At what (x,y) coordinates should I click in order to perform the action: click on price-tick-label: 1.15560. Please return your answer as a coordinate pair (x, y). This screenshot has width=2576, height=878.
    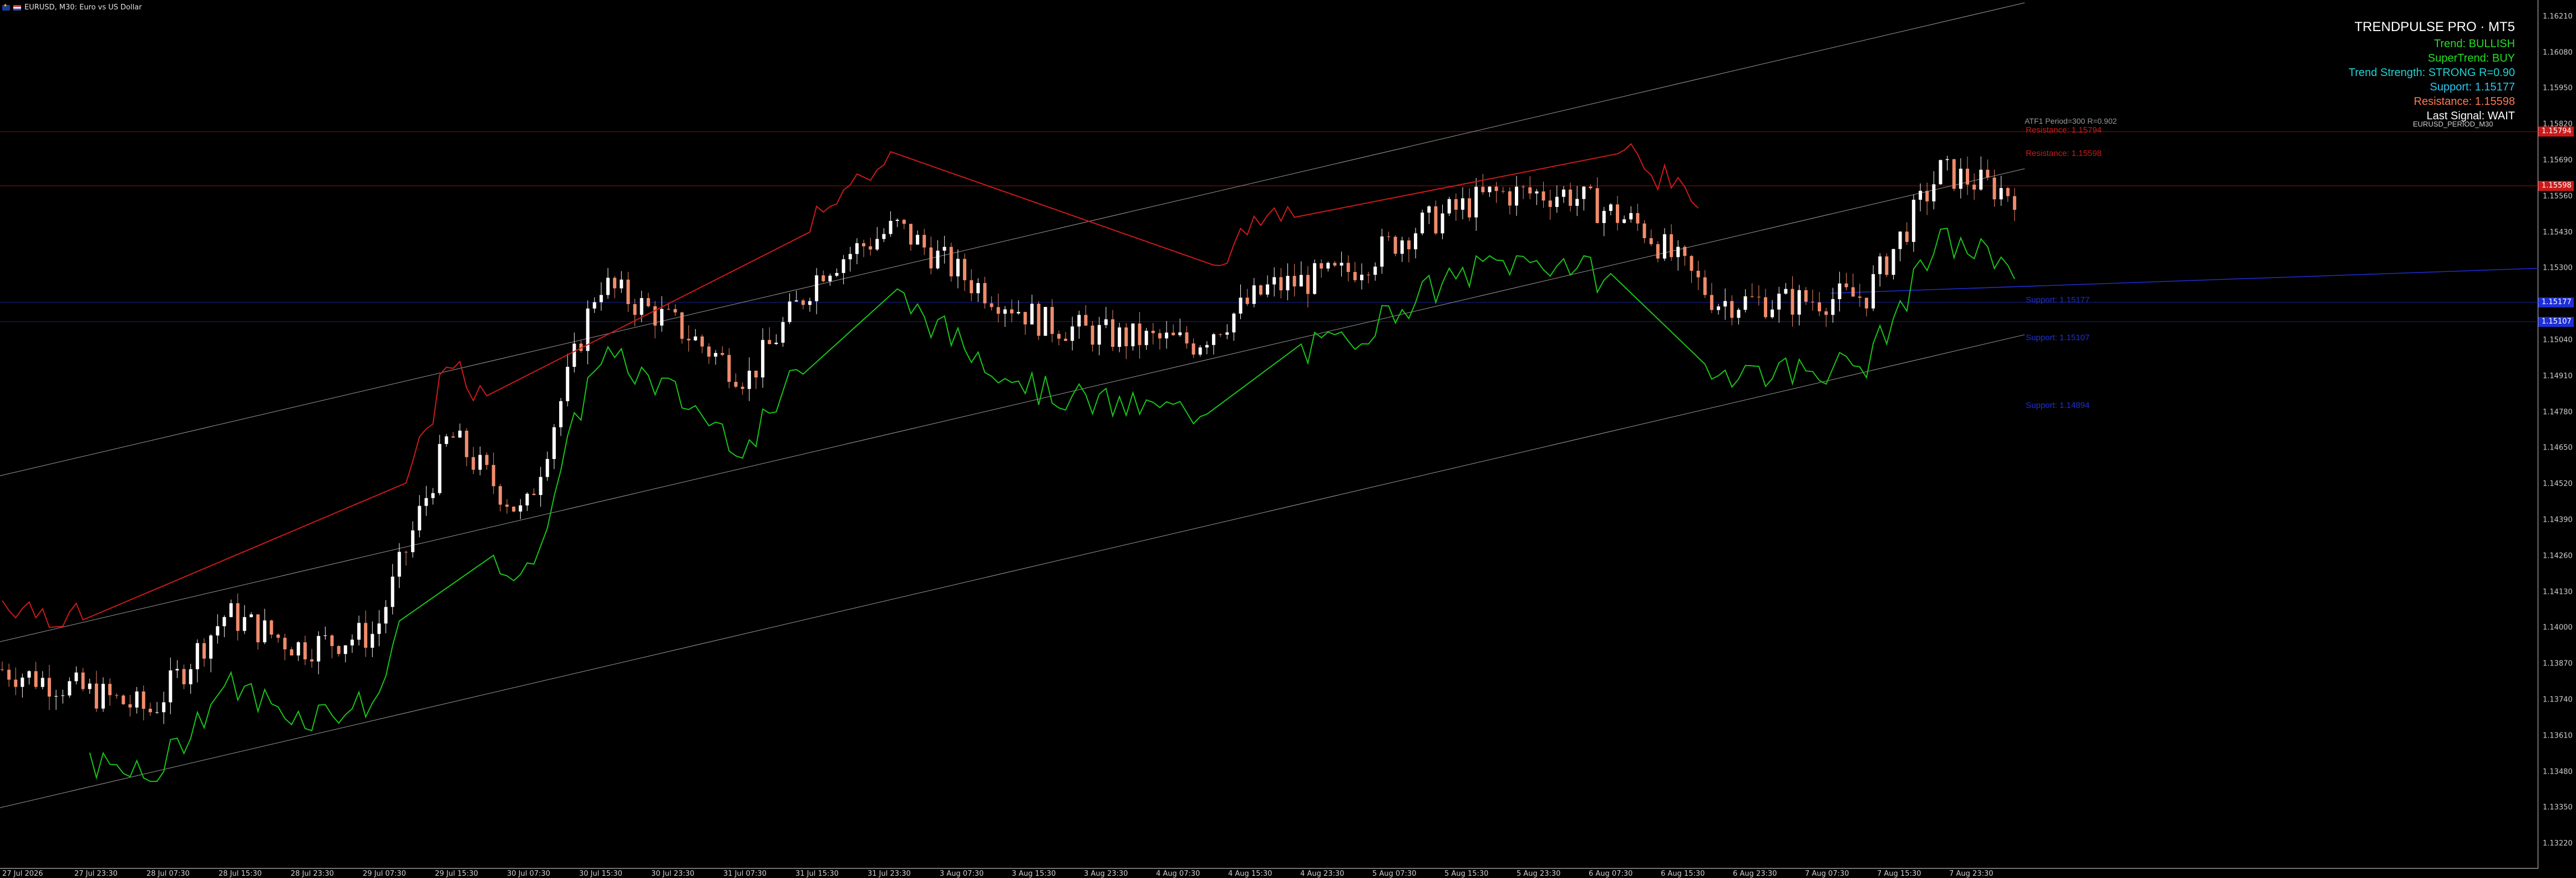
    Looking at the image, I should click on (2558, 196).